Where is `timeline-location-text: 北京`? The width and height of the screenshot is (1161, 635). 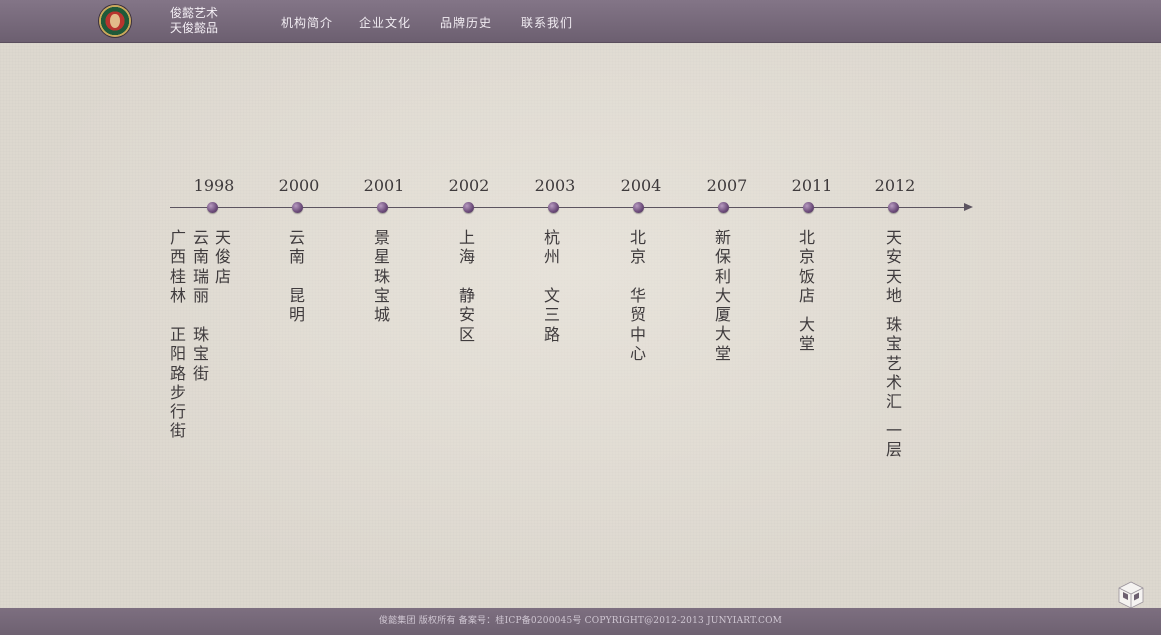
timeline-location-text: 北京 is located at coordinates (637, 247).